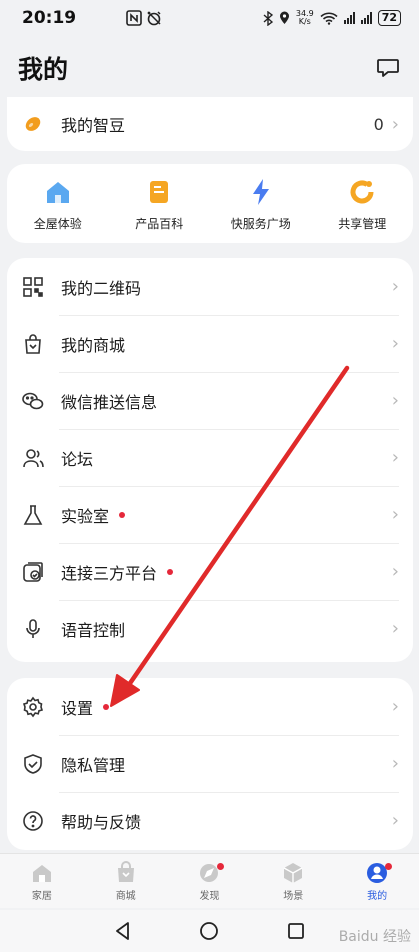 The image size is (419, 952). Describe the element at coordinates (304, 21) in the screenshot. I see `netspeed-unit: K/s` at that location.